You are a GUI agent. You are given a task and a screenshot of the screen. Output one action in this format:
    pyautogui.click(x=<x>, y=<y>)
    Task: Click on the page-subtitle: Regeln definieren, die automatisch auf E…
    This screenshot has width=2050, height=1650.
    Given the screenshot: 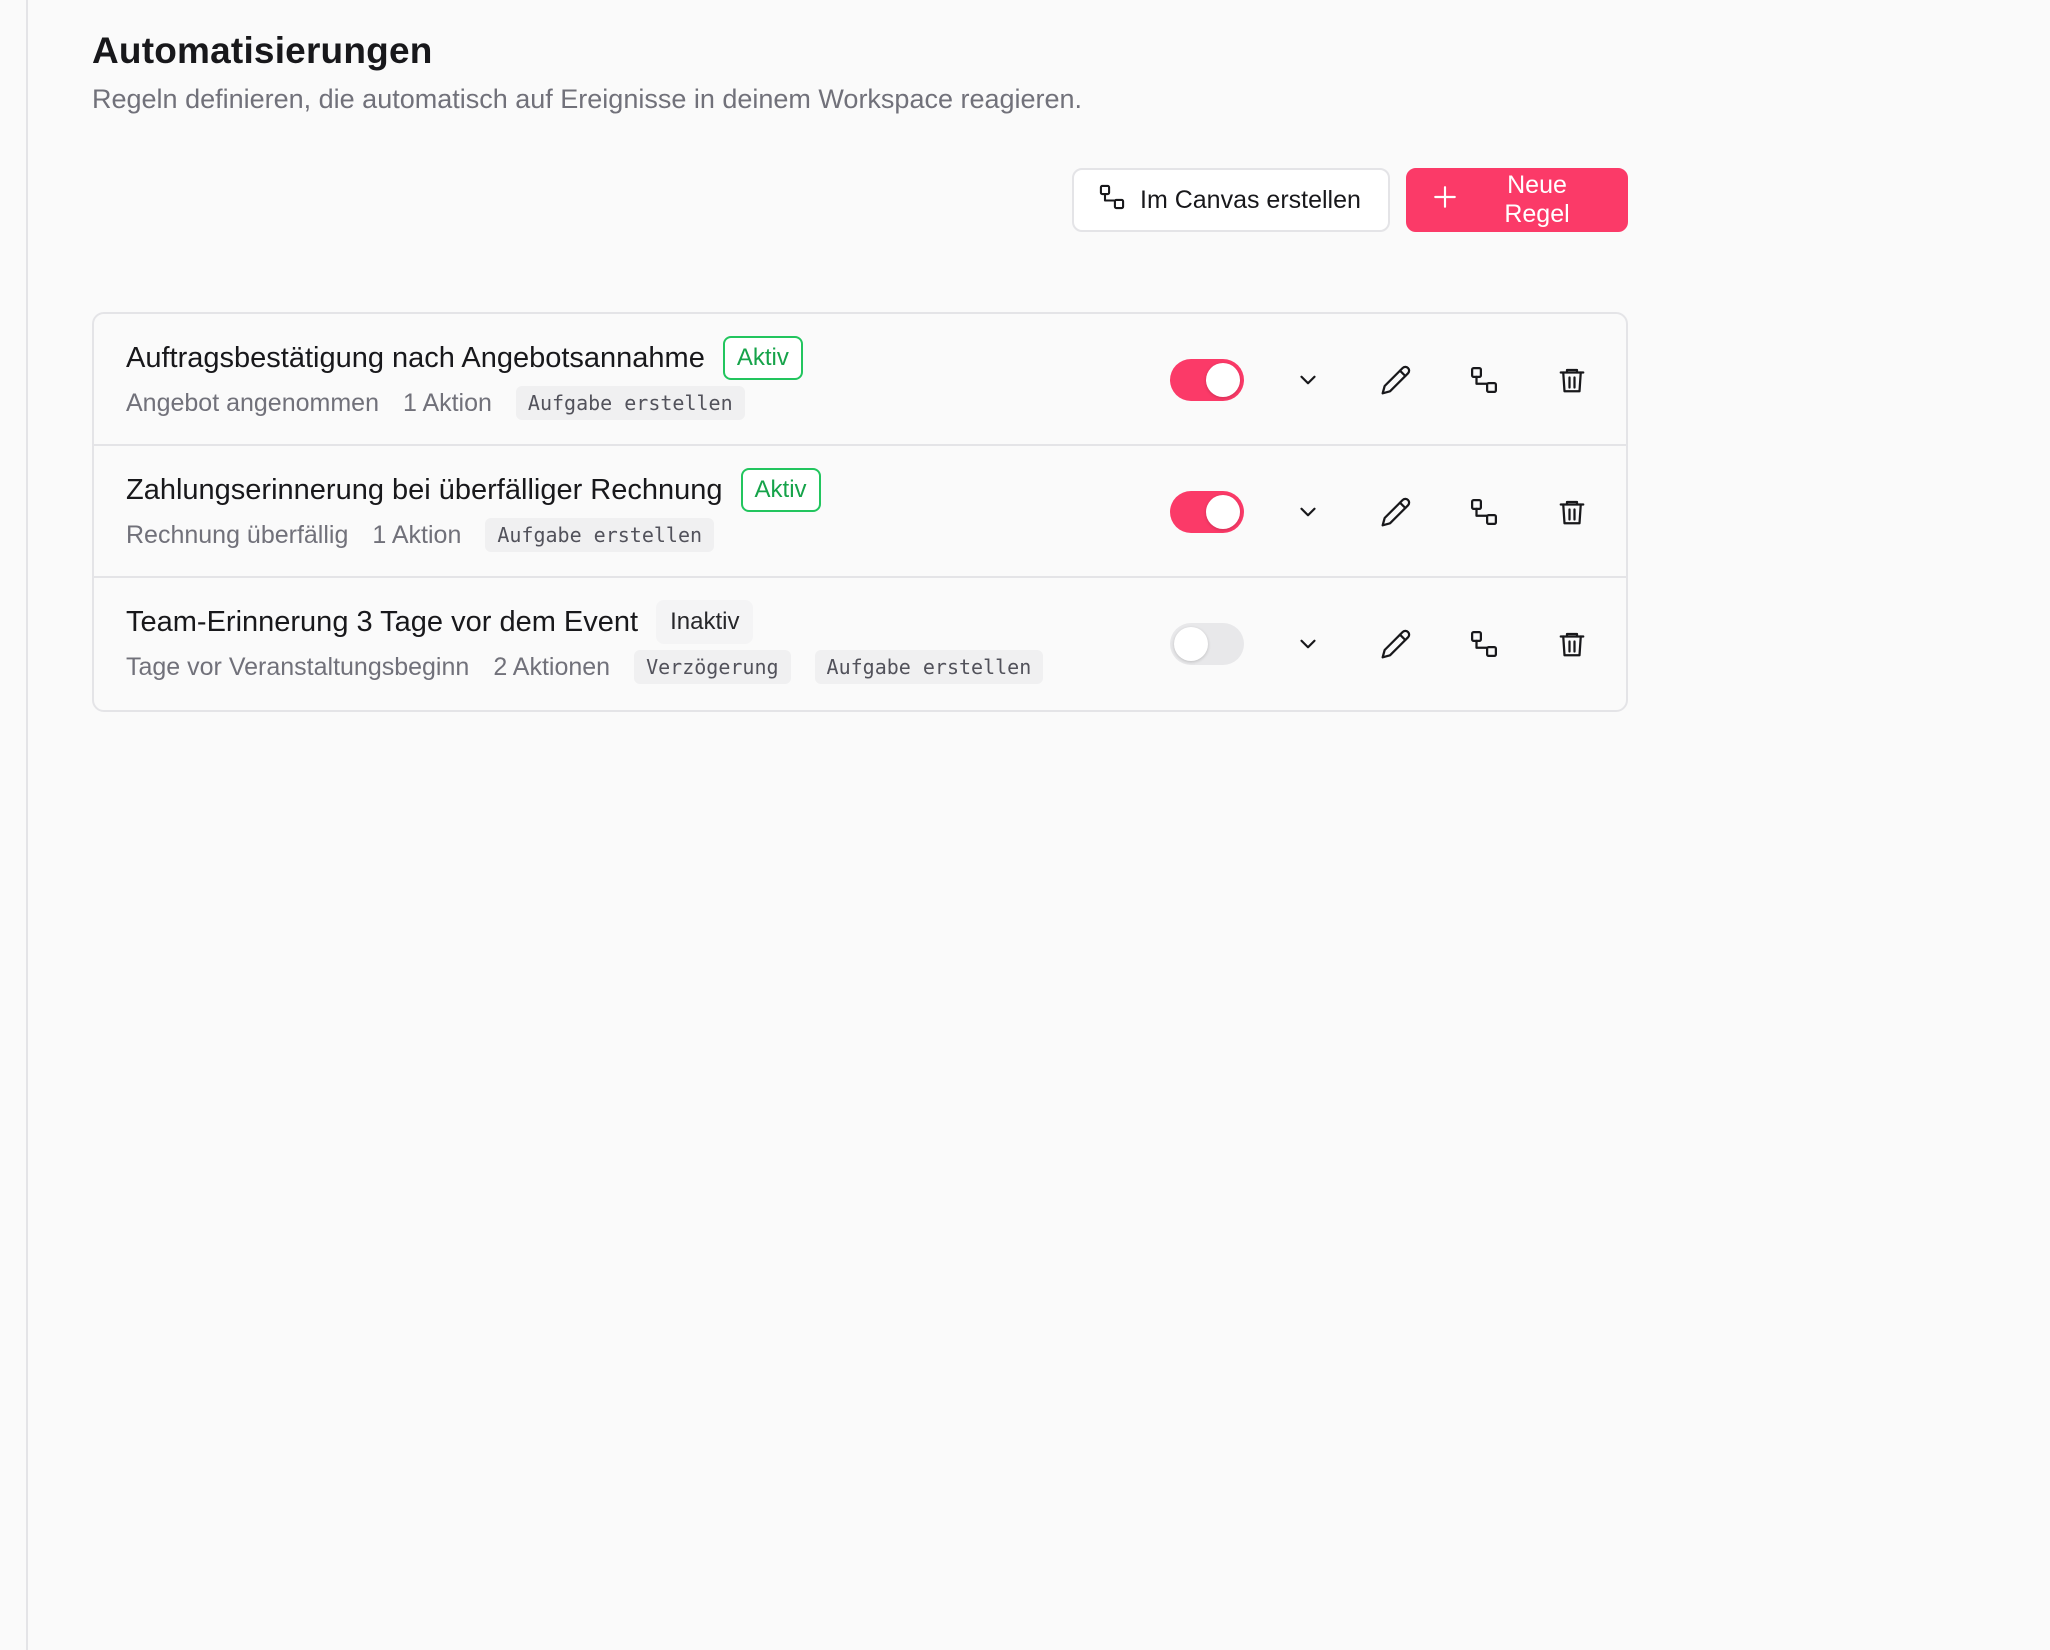 What is the action you would take?
    pyautogui.click(x=587, y=99)
    